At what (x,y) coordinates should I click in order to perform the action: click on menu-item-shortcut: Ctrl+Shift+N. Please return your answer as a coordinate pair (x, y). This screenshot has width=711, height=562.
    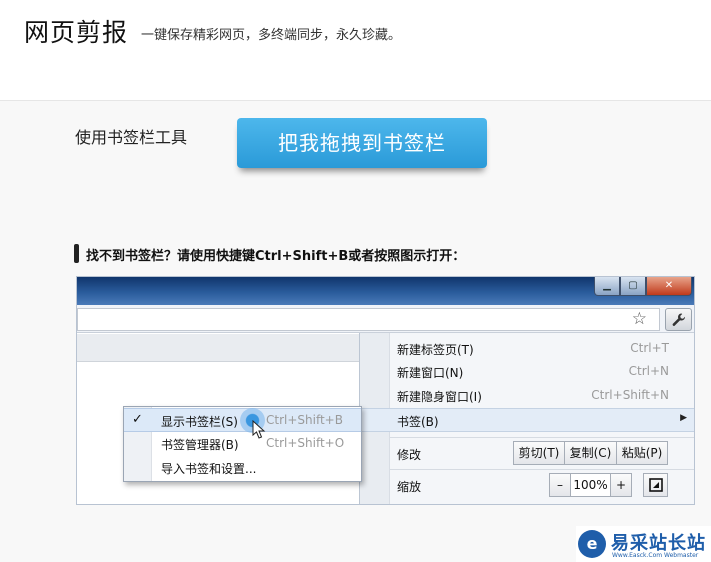
    Looking at the image, I should click on (630, 395).